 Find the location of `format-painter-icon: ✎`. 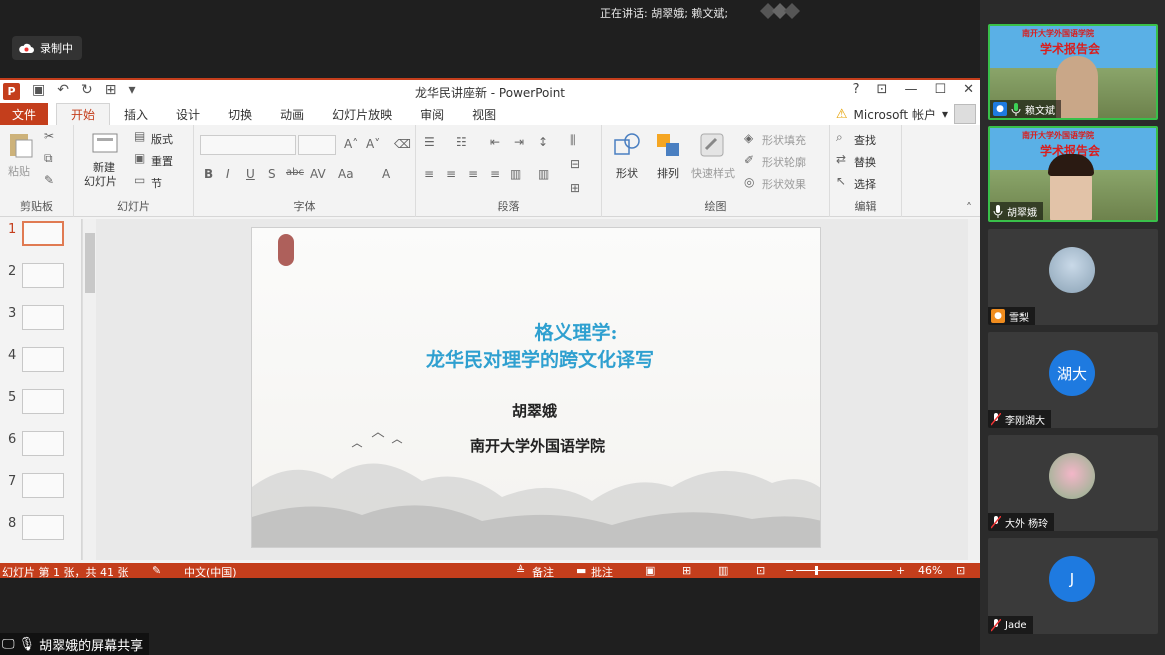

format-painter-icon: ✎ is located at coordinates (49, 180).